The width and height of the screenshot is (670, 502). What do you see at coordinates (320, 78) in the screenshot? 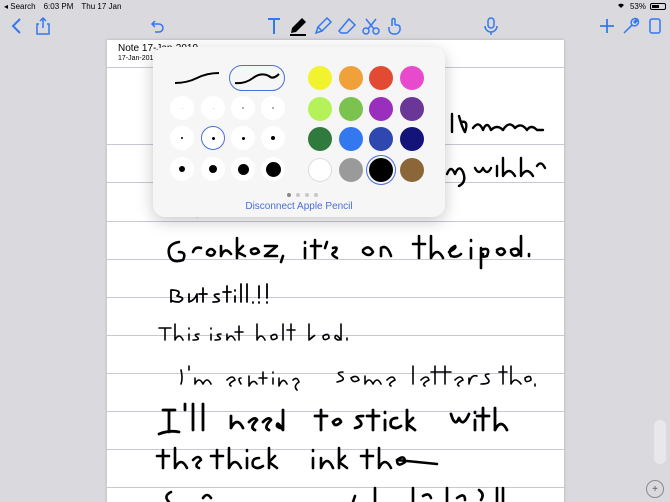
I see `color-swatch-yellow` at bounding box center [320, 78].